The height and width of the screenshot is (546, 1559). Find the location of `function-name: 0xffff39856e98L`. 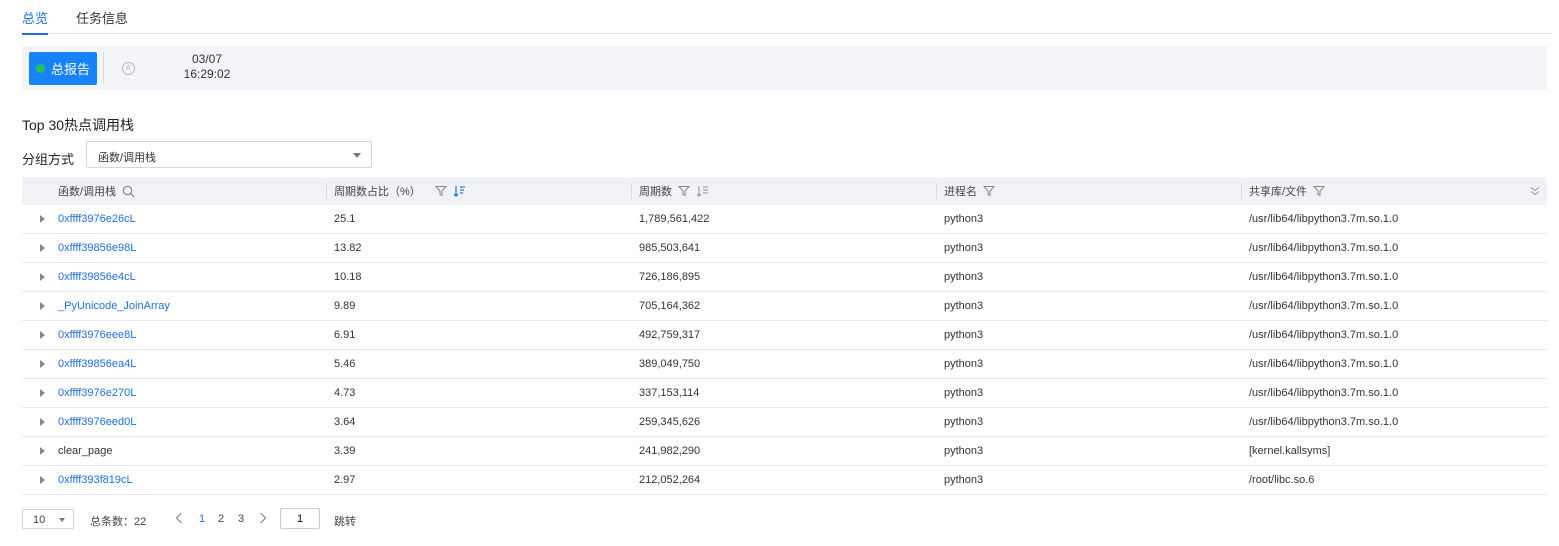

function-name: 0xffff39856e98L is located at coordinates (97, 248).